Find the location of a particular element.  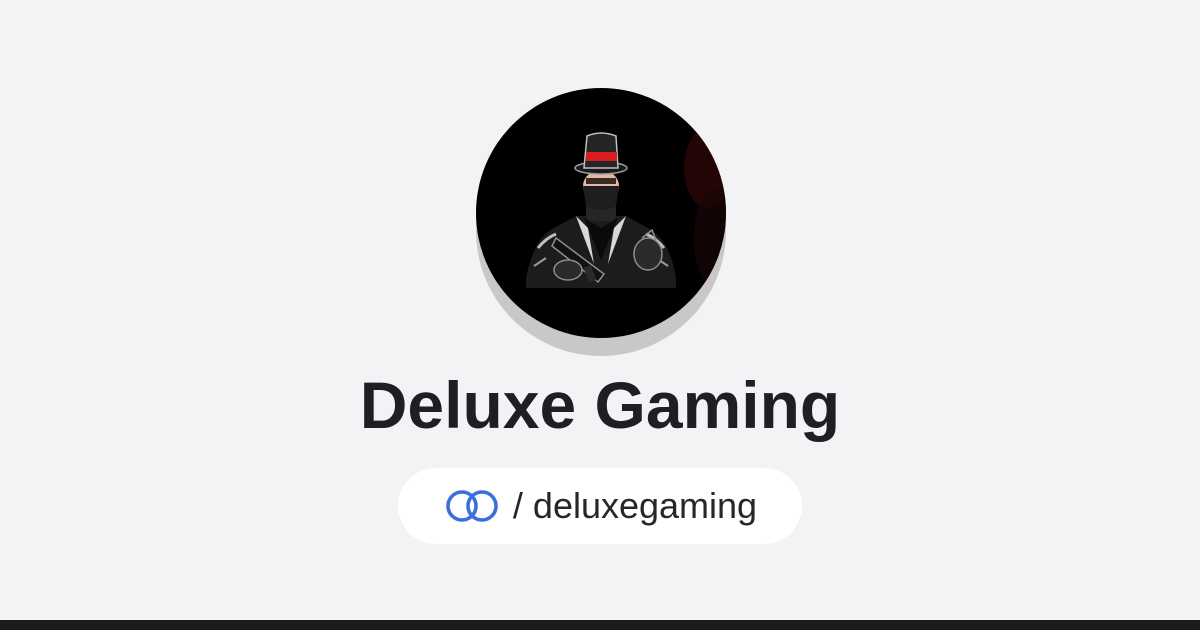

handle-username: deluxegaming is located at coordinates (645, 505).